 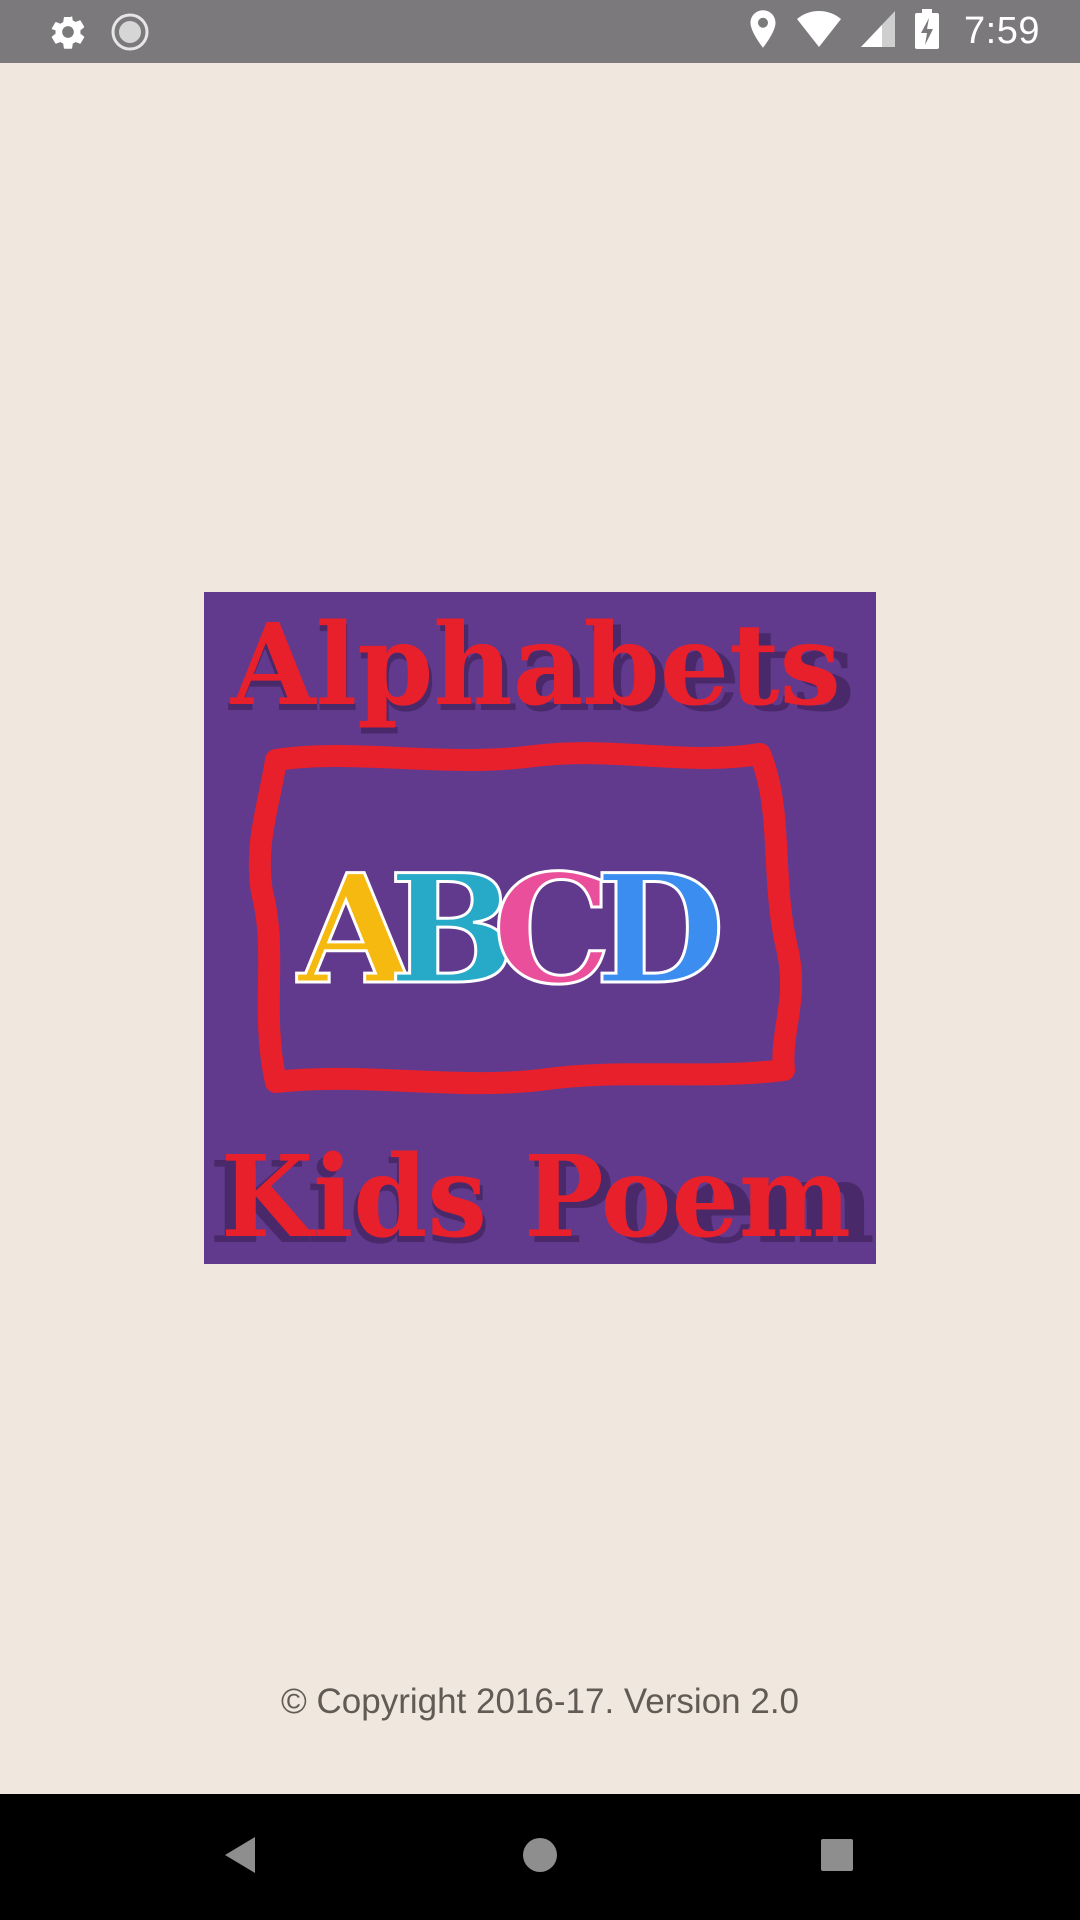 I want to click on logo-letter-c: C, so click(x=551, y=930).